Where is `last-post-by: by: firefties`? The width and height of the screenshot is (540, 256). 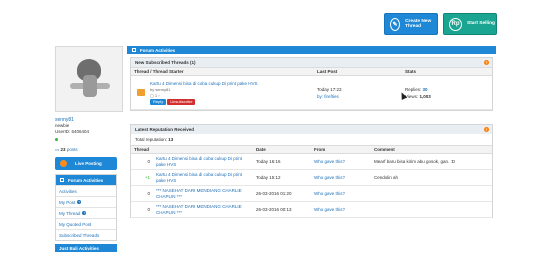 last-post-by: by: firefties is located at coordinates (359, 96).